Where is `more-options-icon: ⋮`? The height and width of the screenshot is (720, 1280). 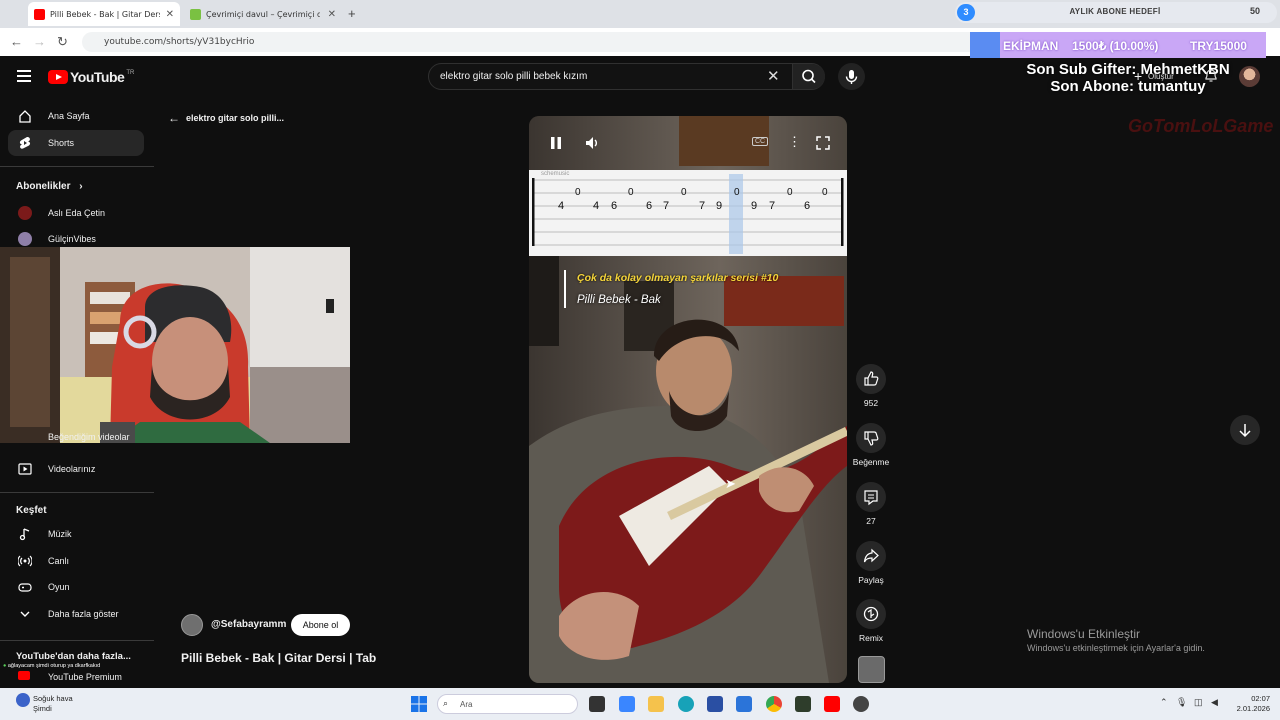
more-options-icon: ⋮ is located at coordinates (794, 142).